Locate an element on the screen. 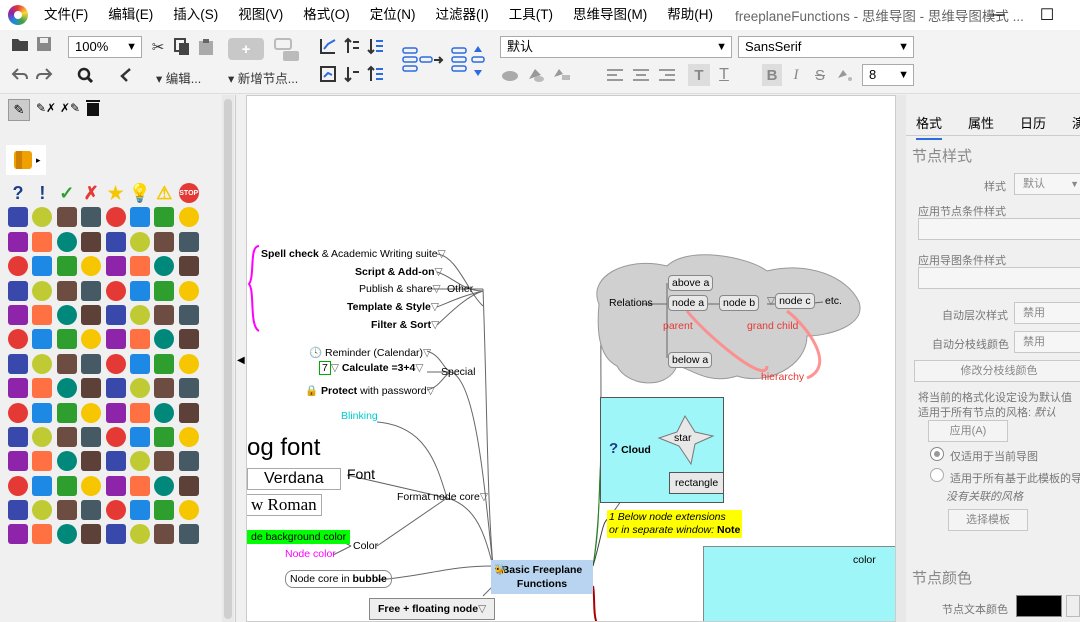 Image resolution: width=1080 pixels, height=622 pixels. icon-21-icon is located at coordinates (139, 241).